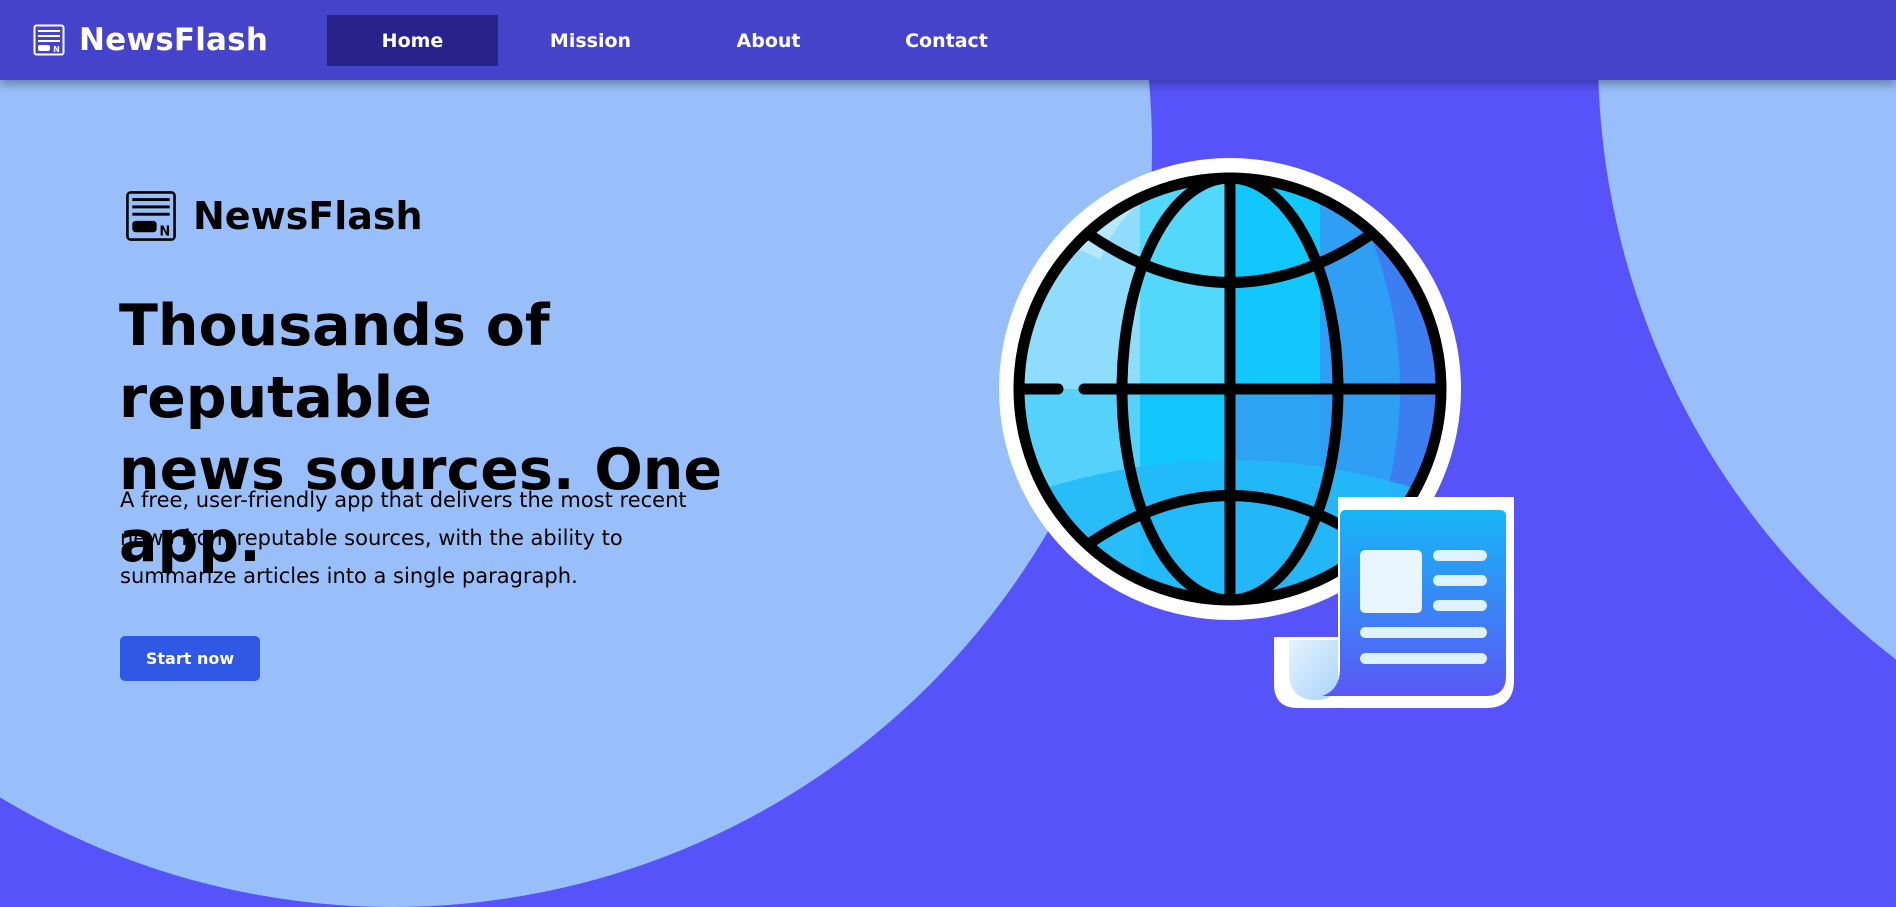 The height and width of the screenshot is (907, 1896). Describe the element at coordinates (590, 40) in the screenshot. I see `nav-item-mission: Mission` at that location.